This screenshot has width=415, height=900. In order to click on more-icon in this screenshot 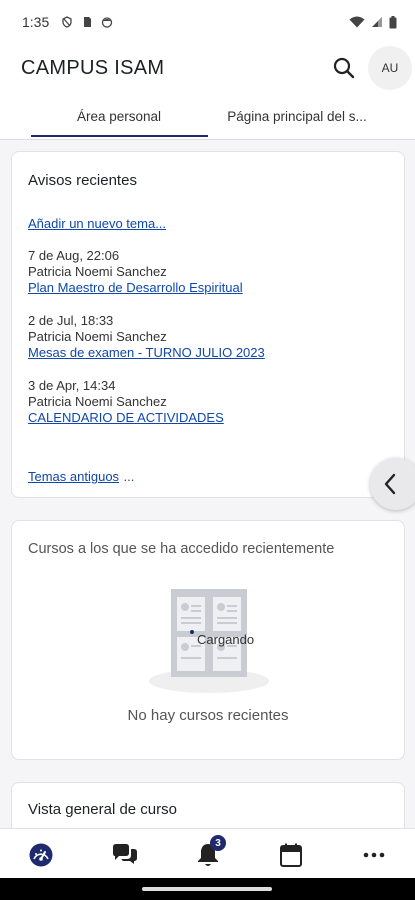, I will do `click(374, 855)`.